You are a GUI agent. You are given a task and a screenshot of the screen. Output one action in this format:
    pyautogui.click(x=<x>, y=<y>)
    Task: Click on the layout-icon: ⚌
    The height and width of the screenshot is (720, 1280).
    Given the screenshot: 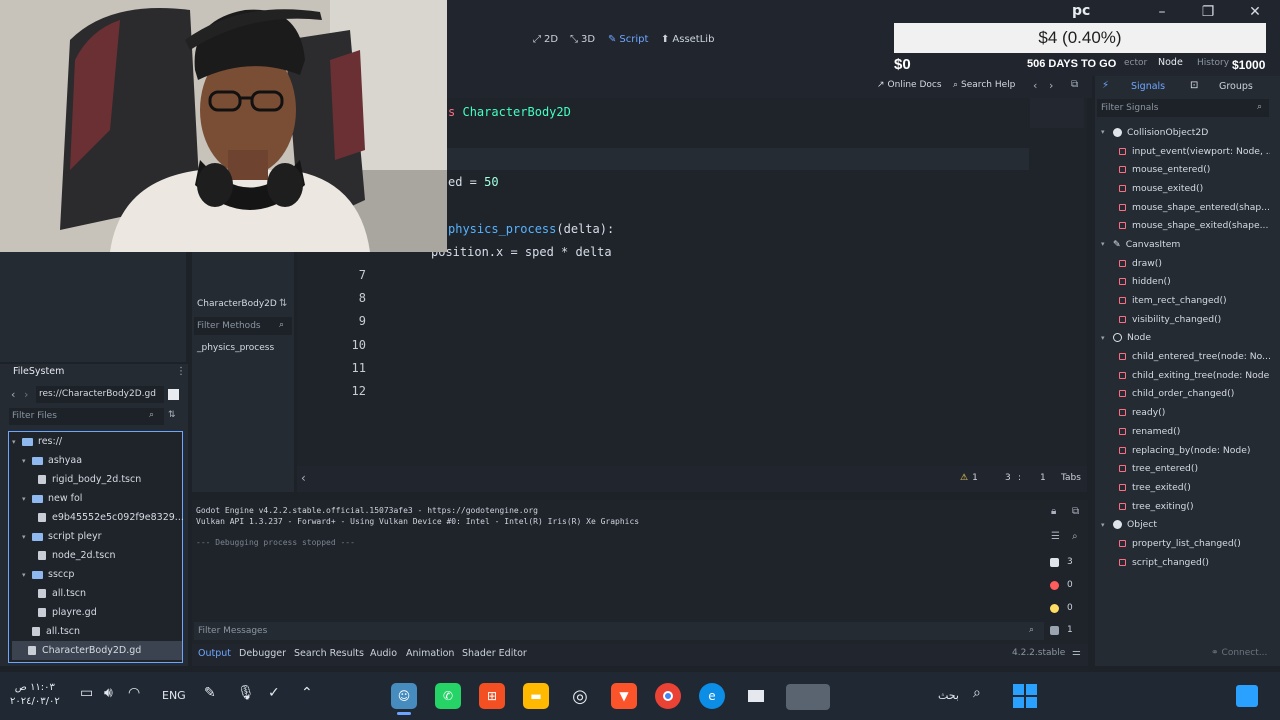 What is the action you would take?
    pyautogui.click(x=1076, y=652)
    